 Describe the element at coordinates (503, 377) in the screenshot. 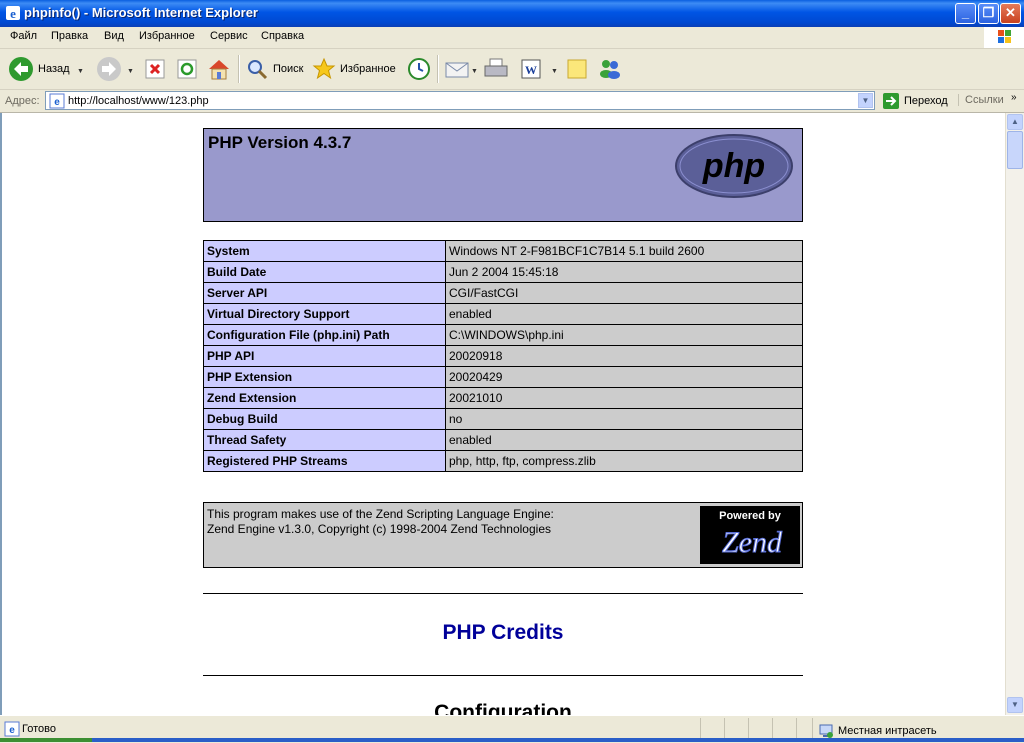

I see `table-row: PHP Extension 20020429` at that location.